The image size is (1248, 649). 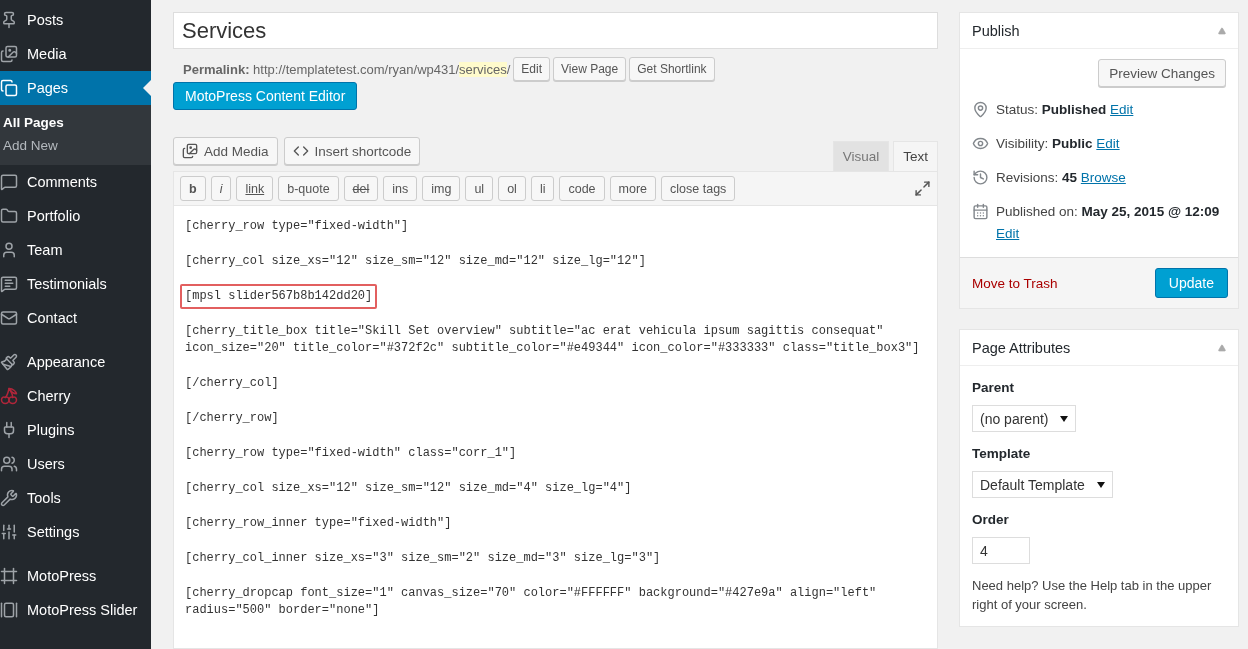 What do you see at coordinates (75, 576) in the screenshot?
I see `menu-item: MotoPress` at bounding box center [75, 576].